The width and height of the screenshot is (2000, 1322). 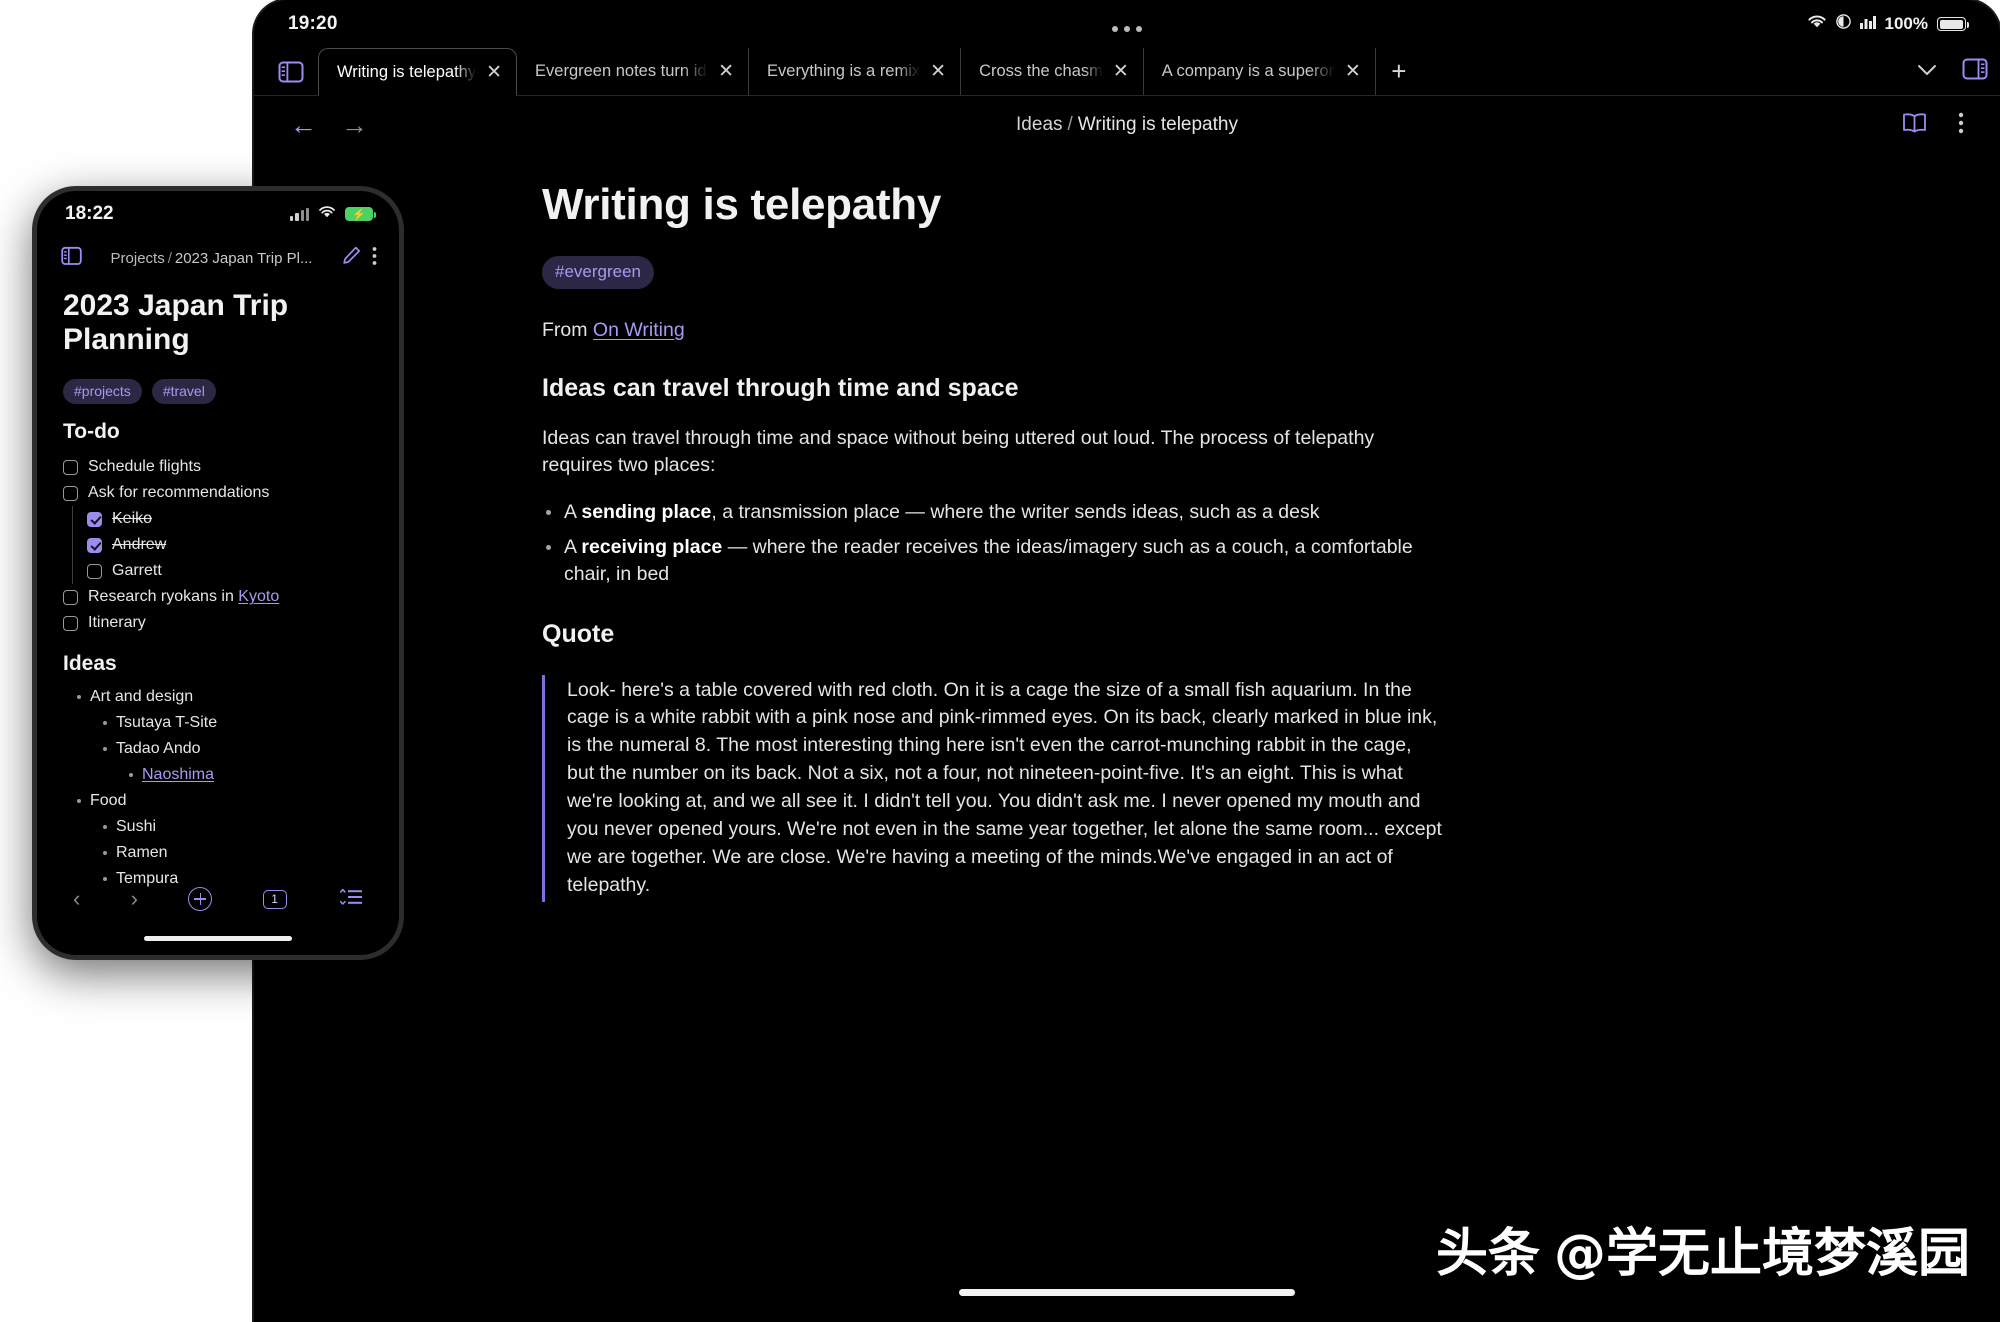 What do you see at coordinates (1157, 124) in the screenshot?
I see `breadcrumb-current: Writing is telepathy` at bounding box center [1157, 124].